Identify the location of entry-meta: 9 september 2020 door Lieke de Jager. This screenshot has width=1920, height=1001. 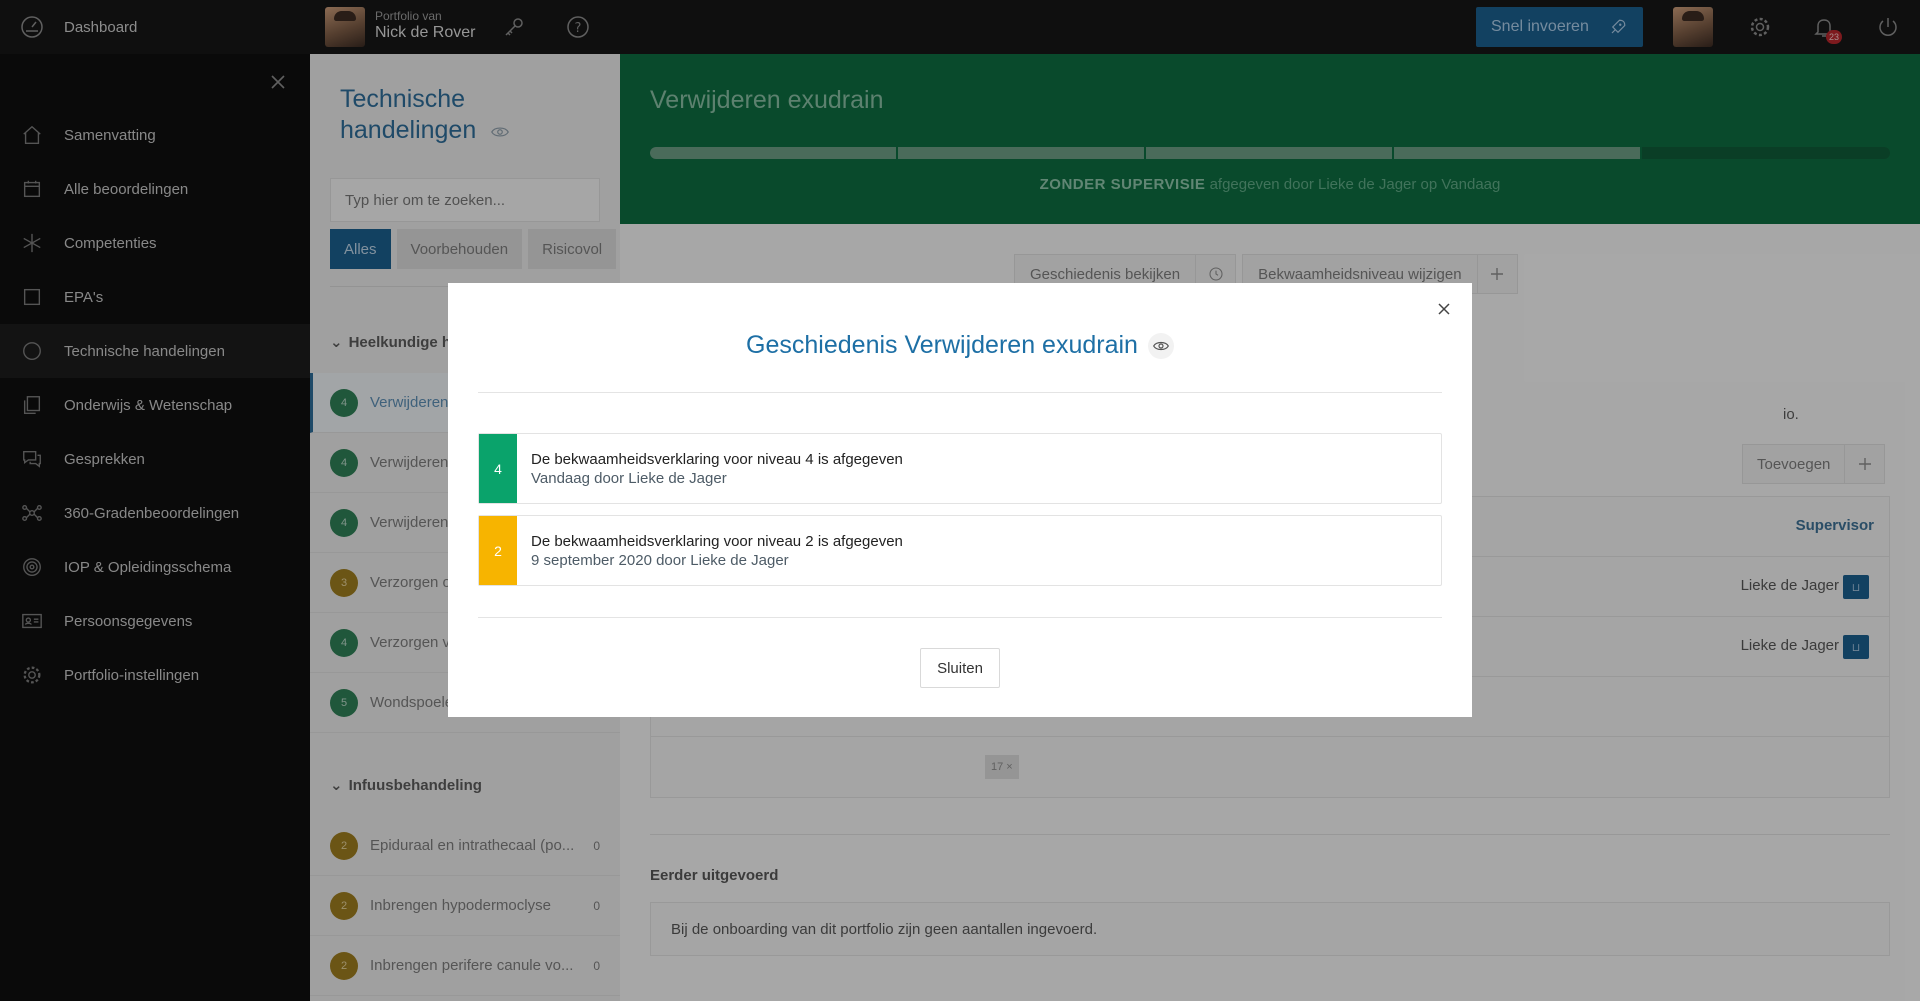
(660, 560).